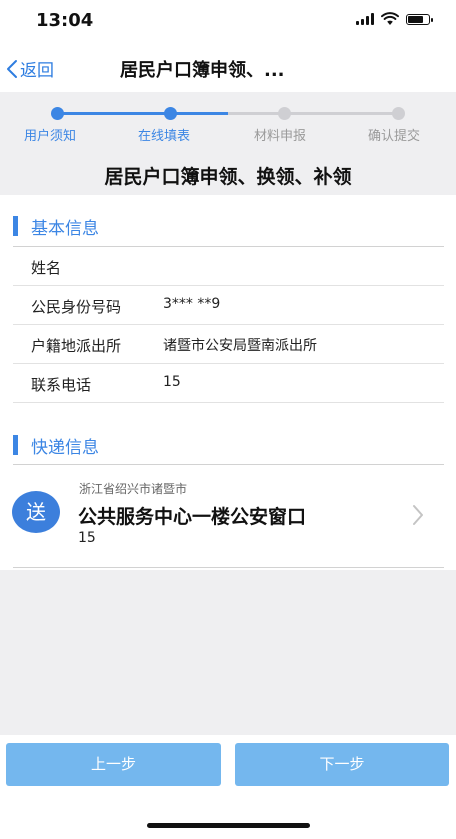 The image size is (456, 839). I want to click on status-bar: 13:04, so click(228, 22).